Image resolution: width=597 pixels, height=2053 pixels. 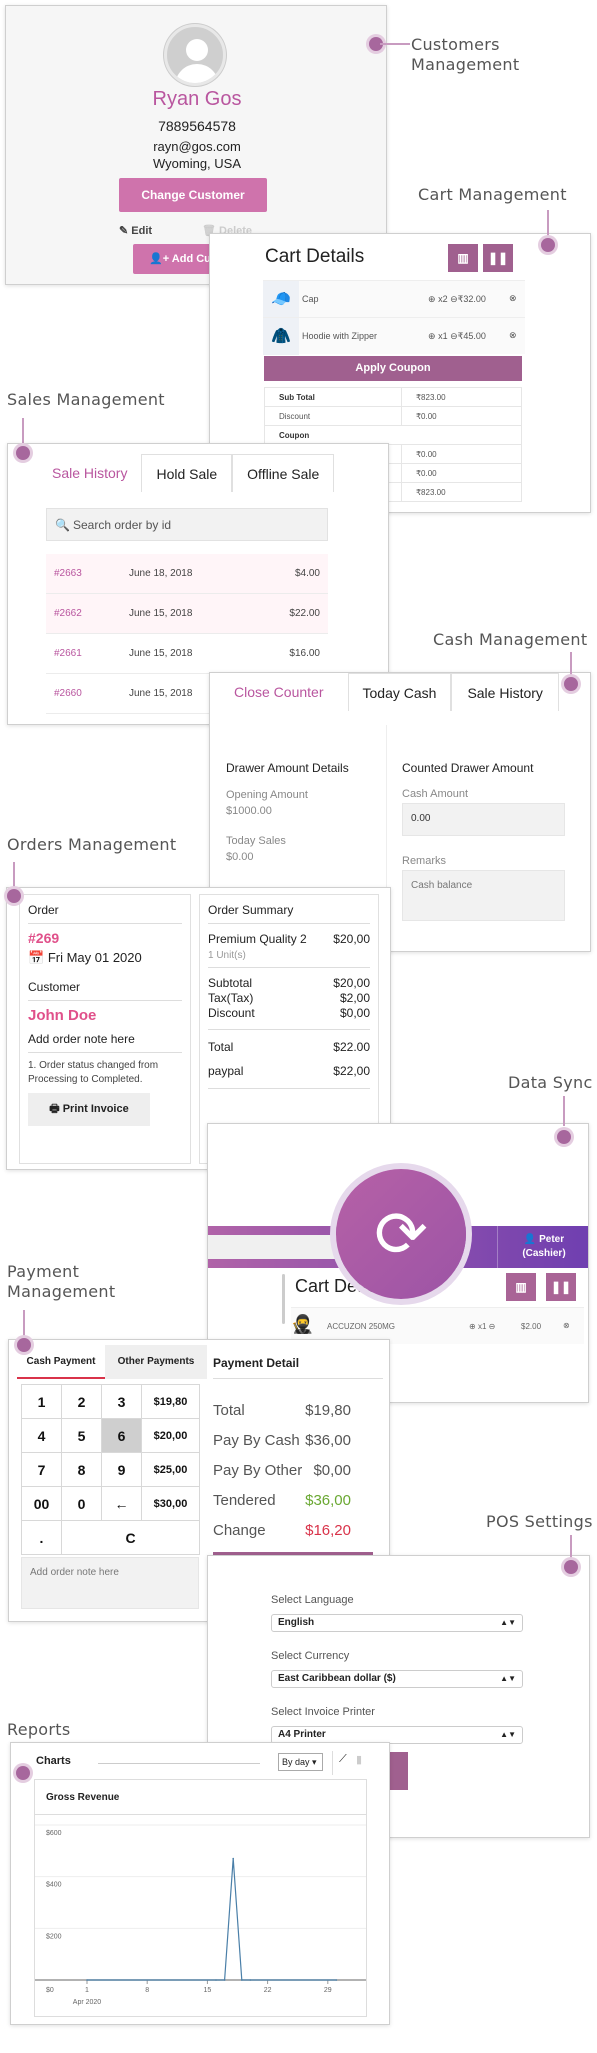 What do you see at coordinates (87, 1990) in the screenshot?
I see `x-tick-label: 1` at bounding box center [87, 1990].